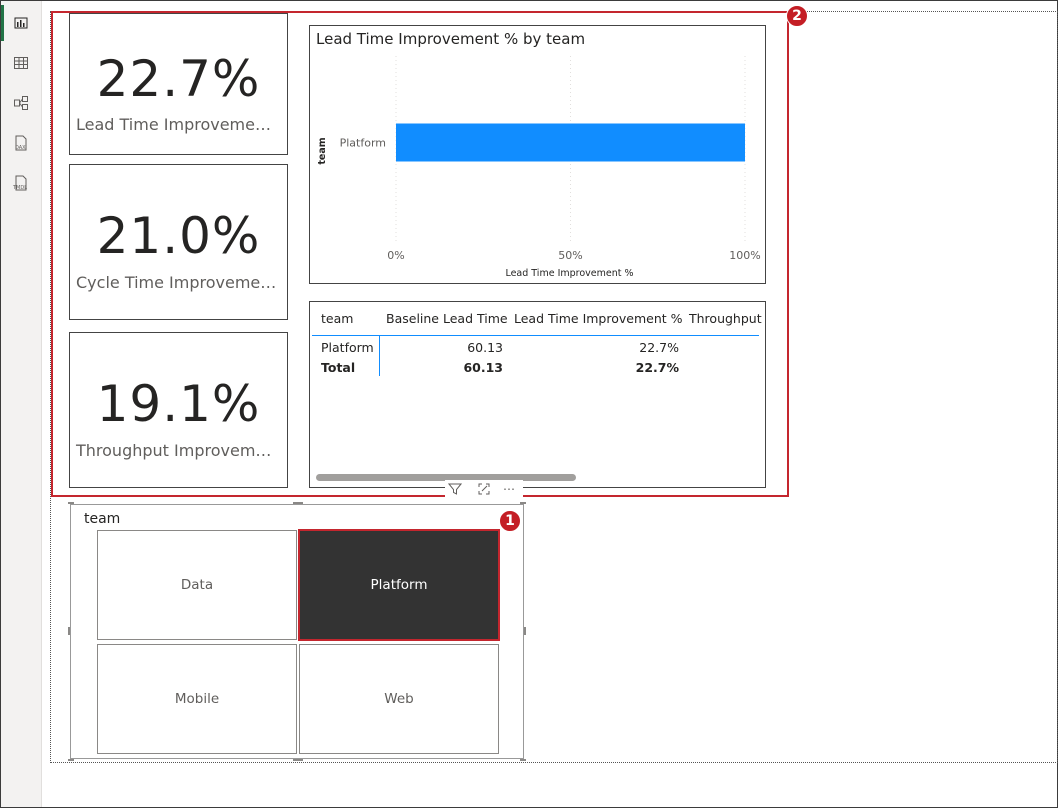  What do you see at coordinates (509, 489) in the screenshot?
I see `more-options-icon: ⋯` at bounding box center [509, 489].